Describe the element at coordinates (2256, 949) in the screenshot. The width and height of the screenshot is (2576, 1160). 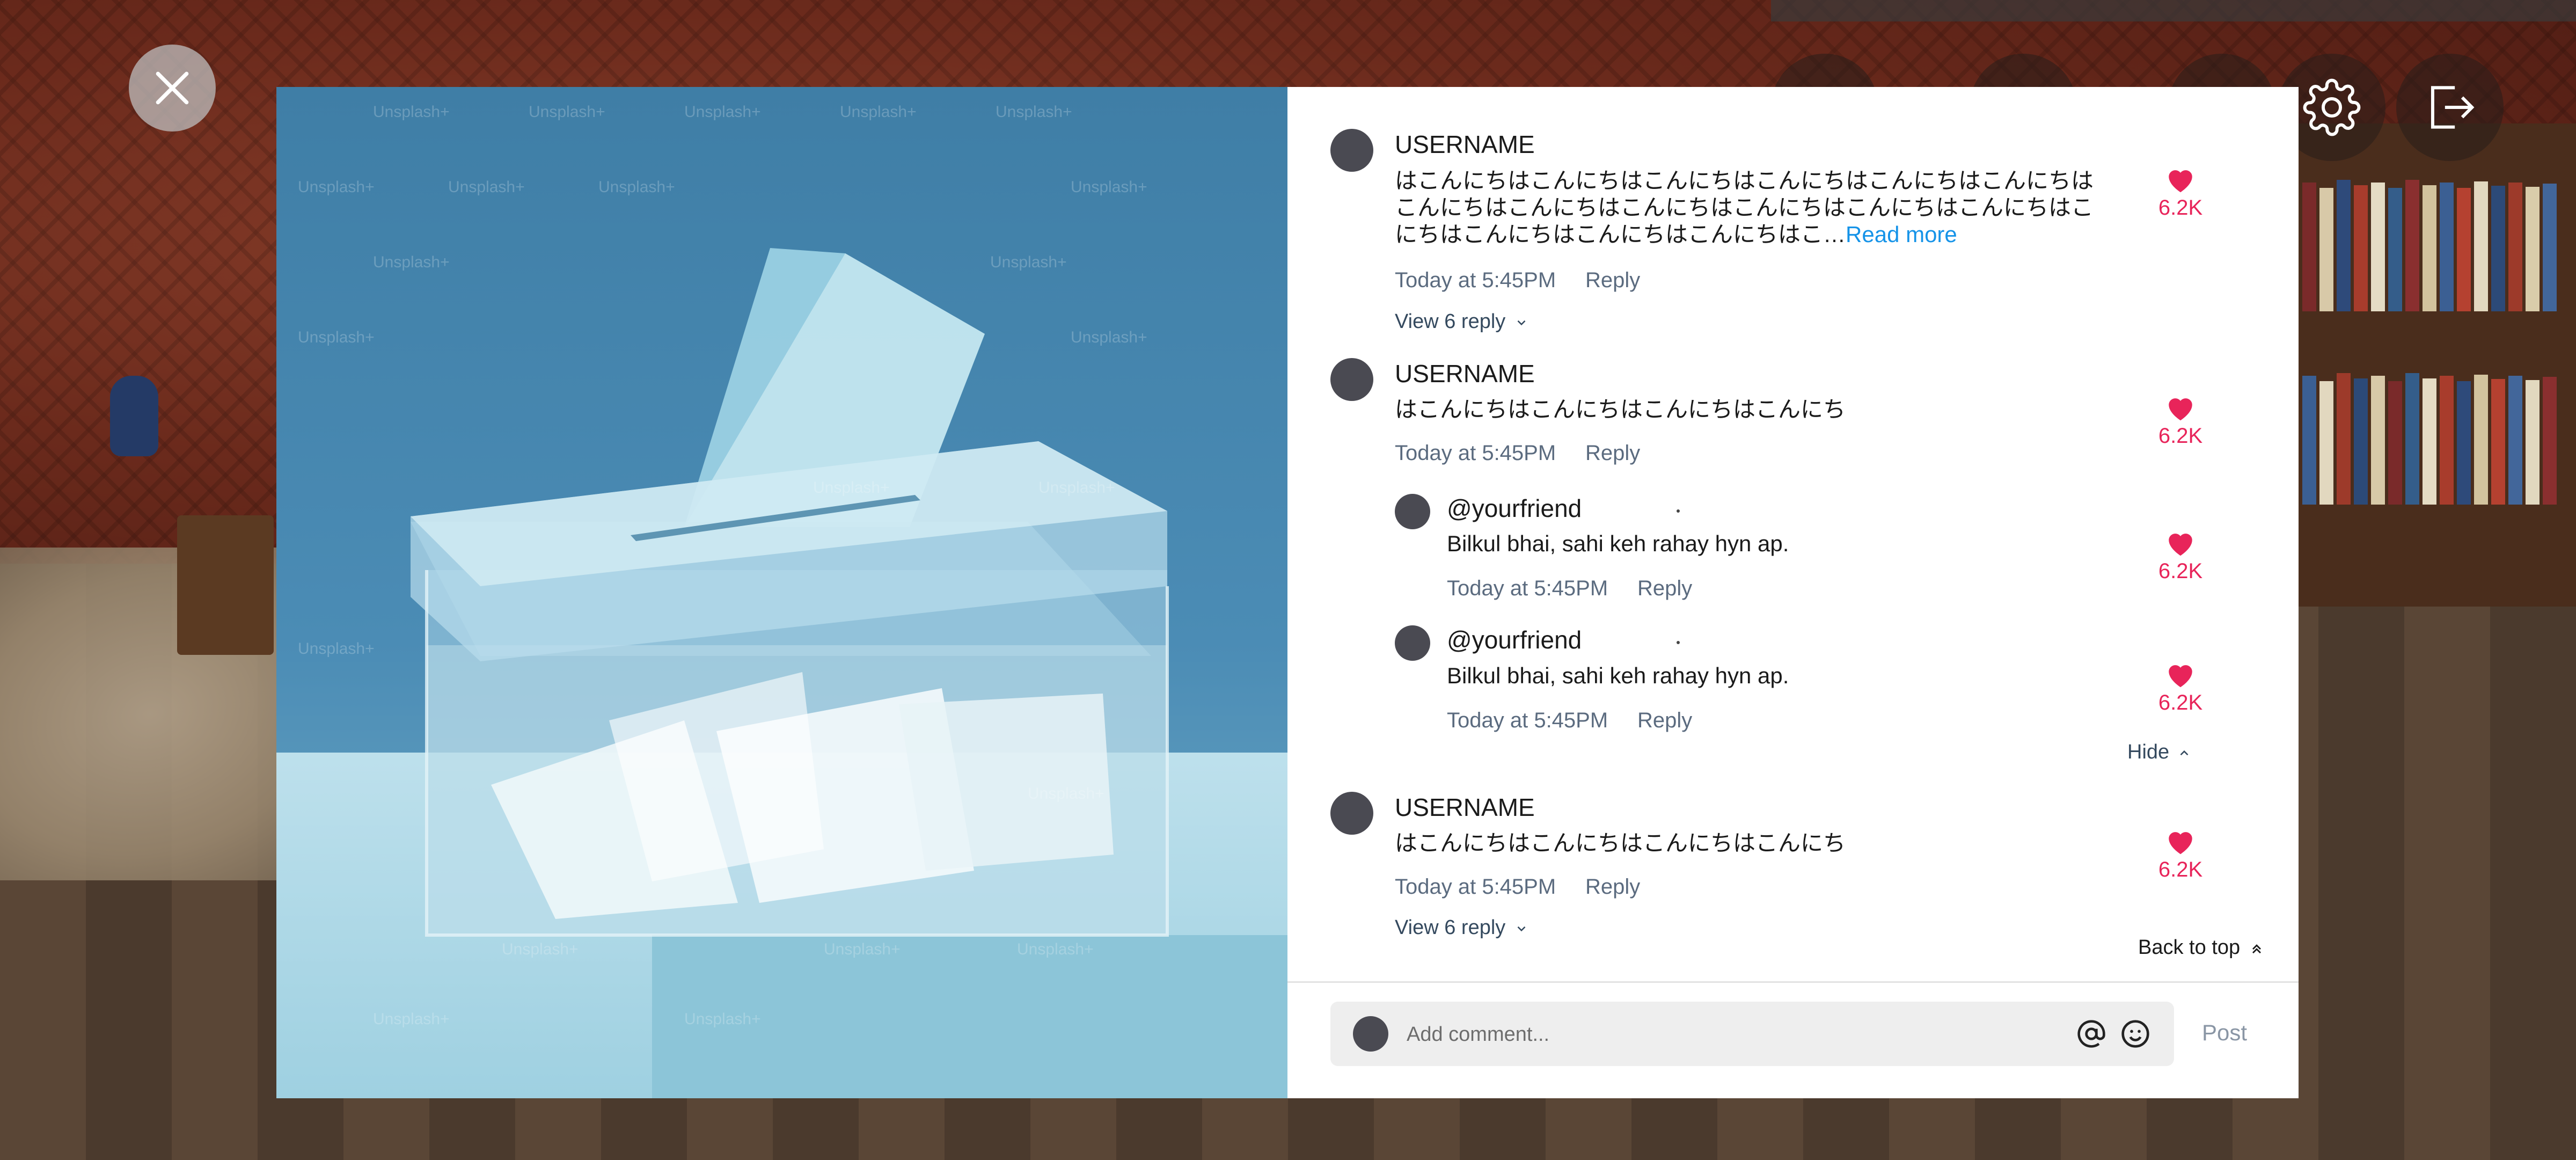
I see `double-chevron-up-icon` at that location.